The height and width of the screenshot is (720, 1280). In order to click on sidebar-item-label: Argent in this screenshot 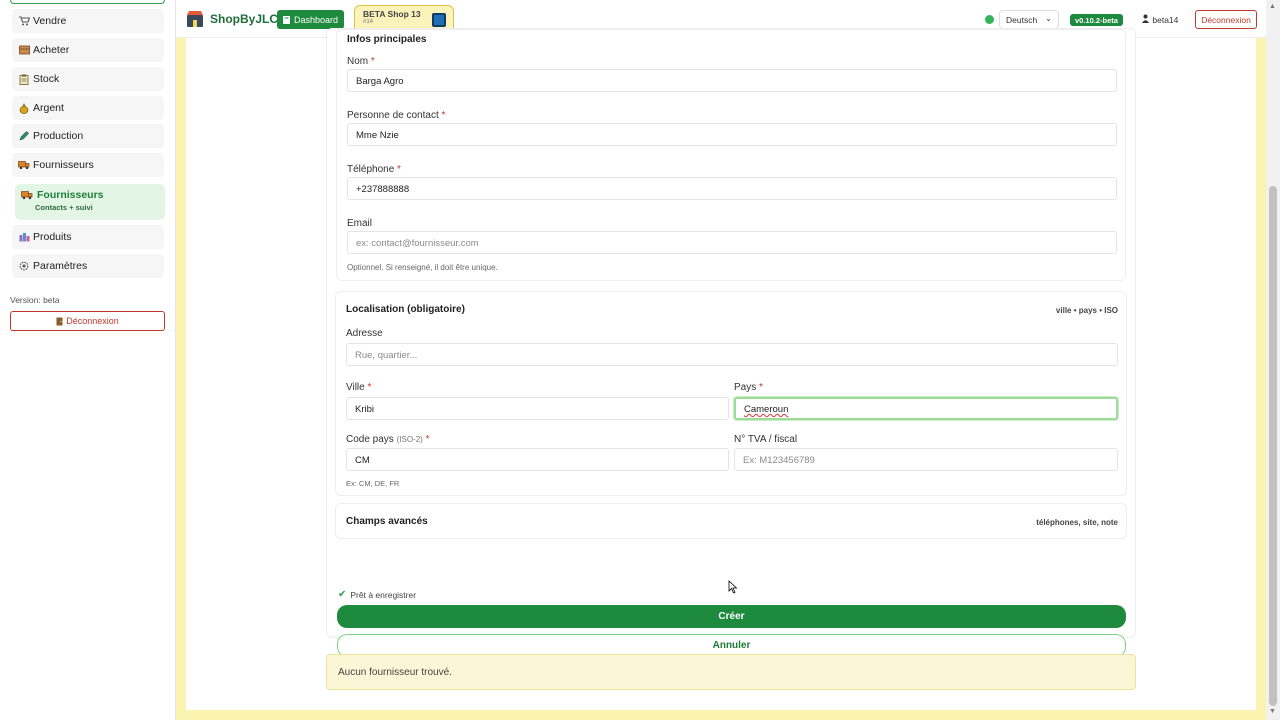, I will do `click(48, 108)`.